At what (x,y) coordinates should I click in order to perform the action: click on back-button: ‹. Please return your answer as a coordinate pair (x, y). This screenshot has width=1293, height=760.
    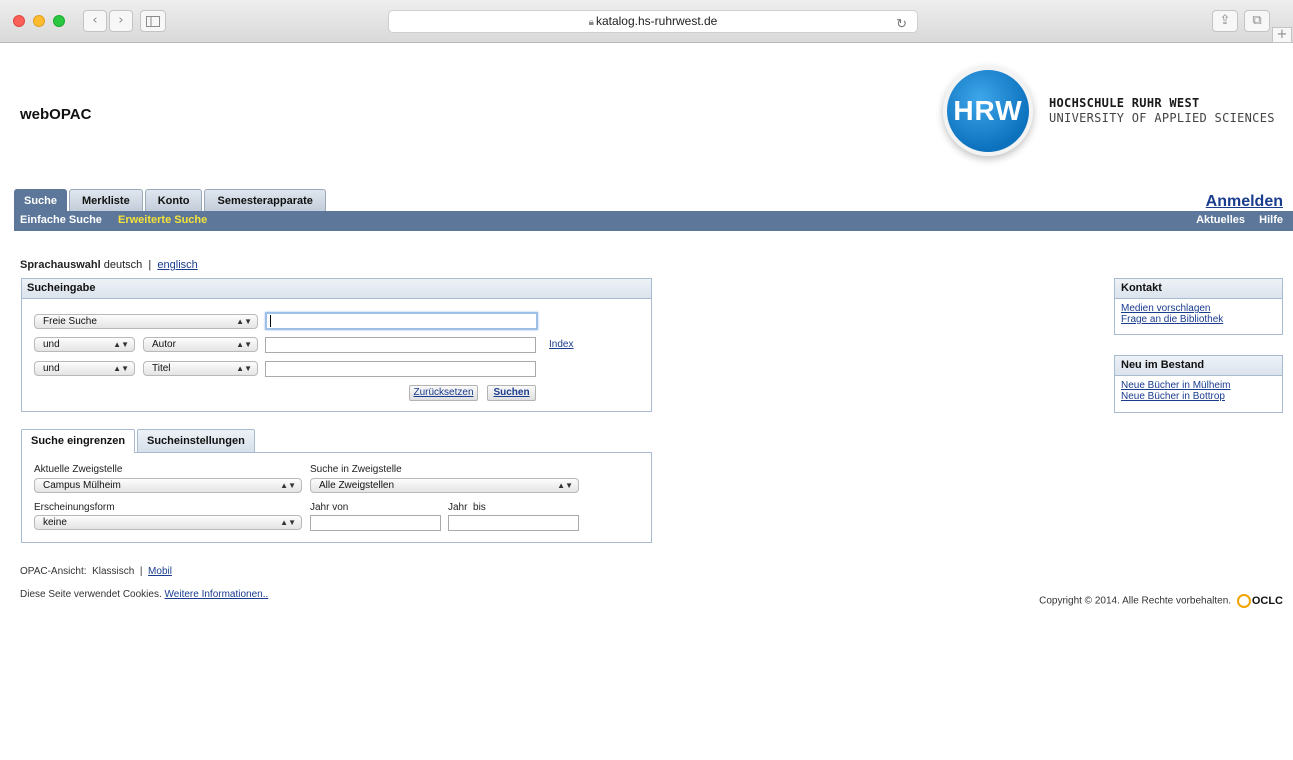
    Looking at the image, I should click on (95, 21).